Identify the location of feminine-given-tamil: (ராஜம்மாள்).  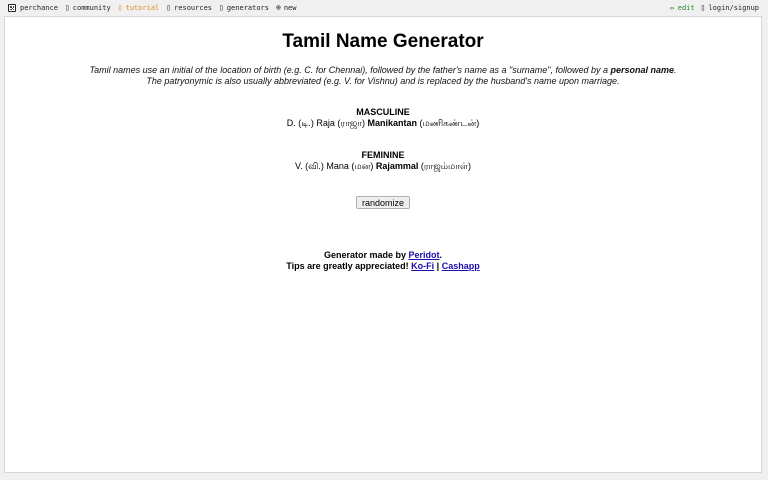
(445, 166).